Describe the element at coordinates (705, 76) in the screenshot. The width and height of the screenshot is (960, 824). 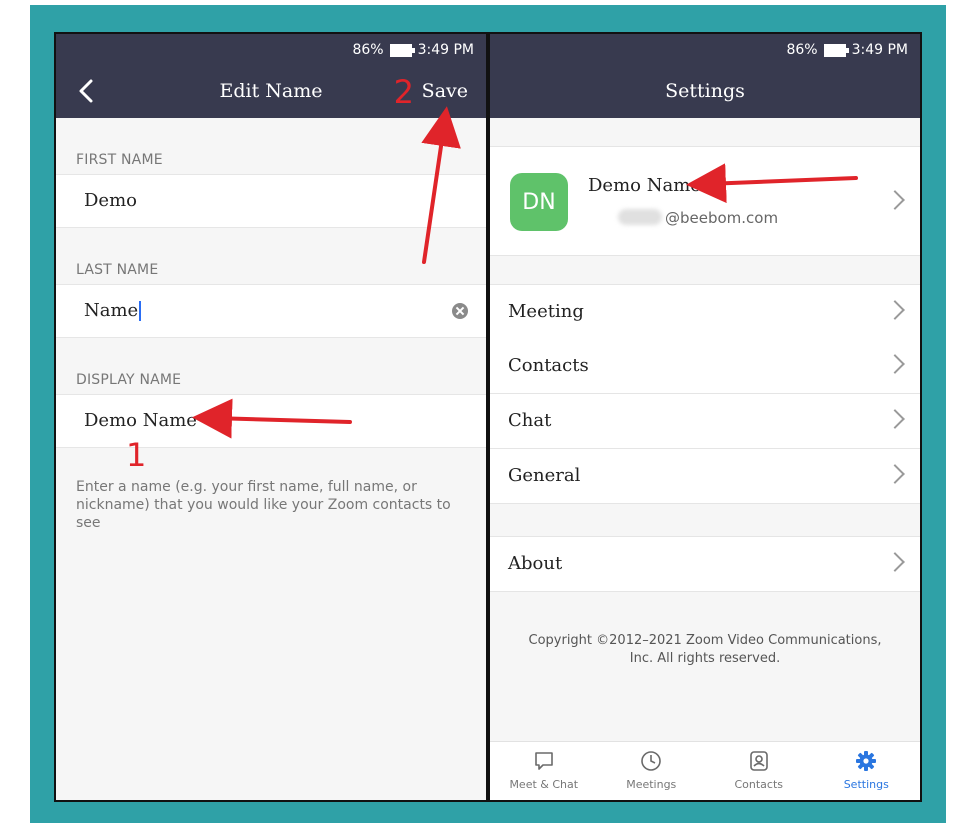
I see `settings-header: 86% 3:49 PM Settings` at that location.